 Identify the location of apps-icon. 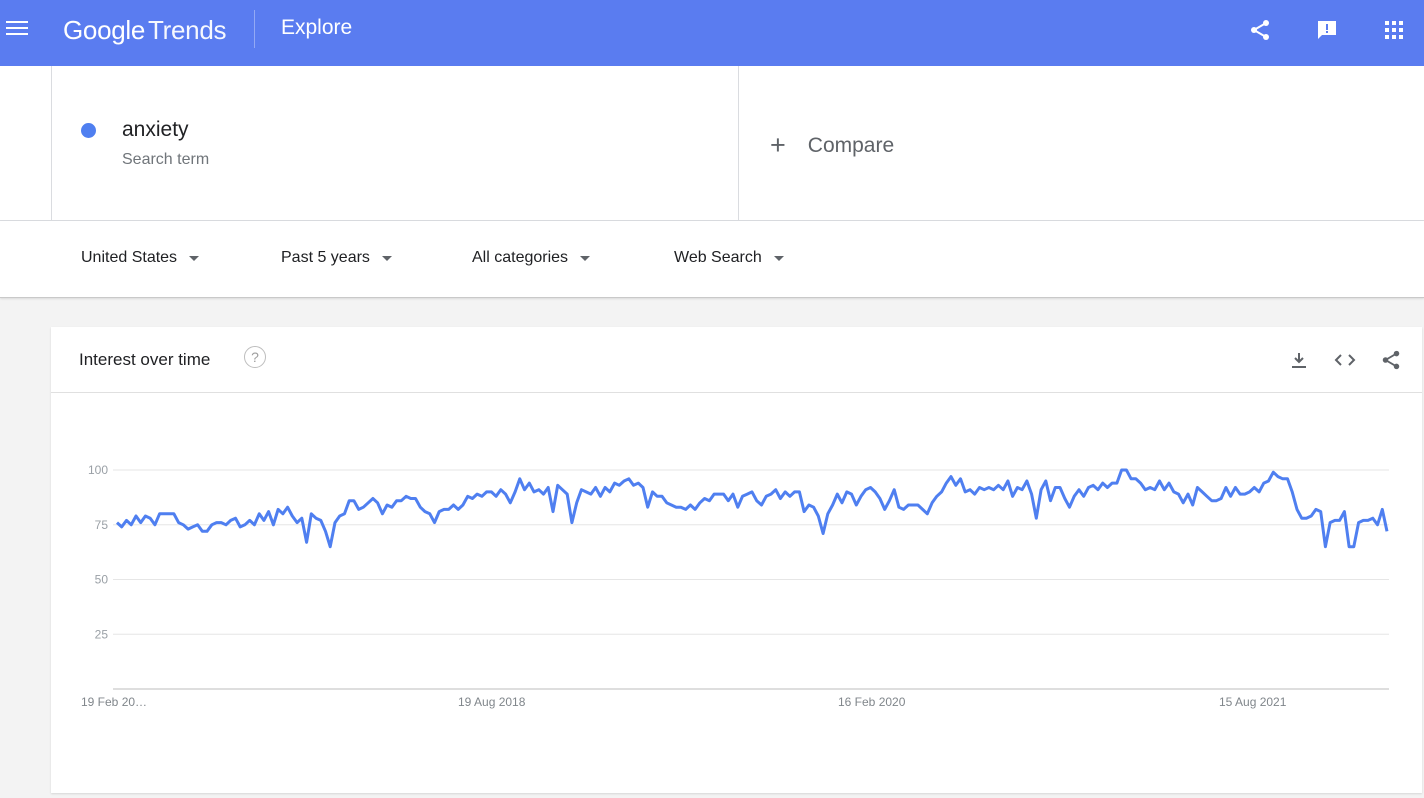
(1394, 30).